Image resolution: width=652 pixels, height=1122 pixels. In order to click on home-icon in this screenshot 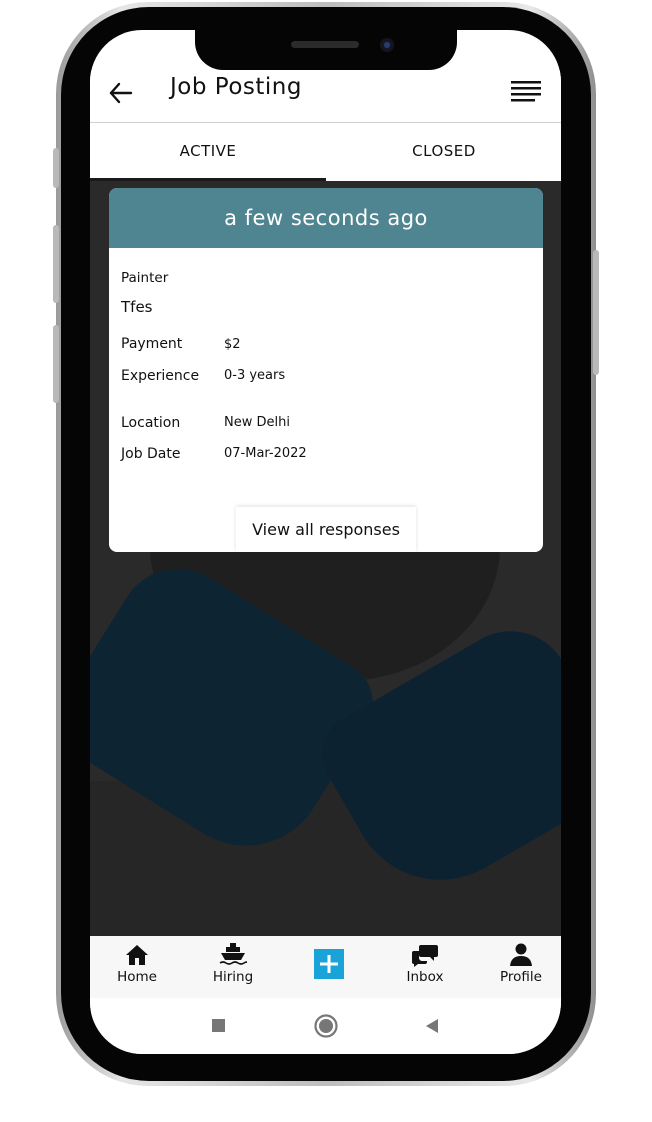, I will do `click(137, 955)`.